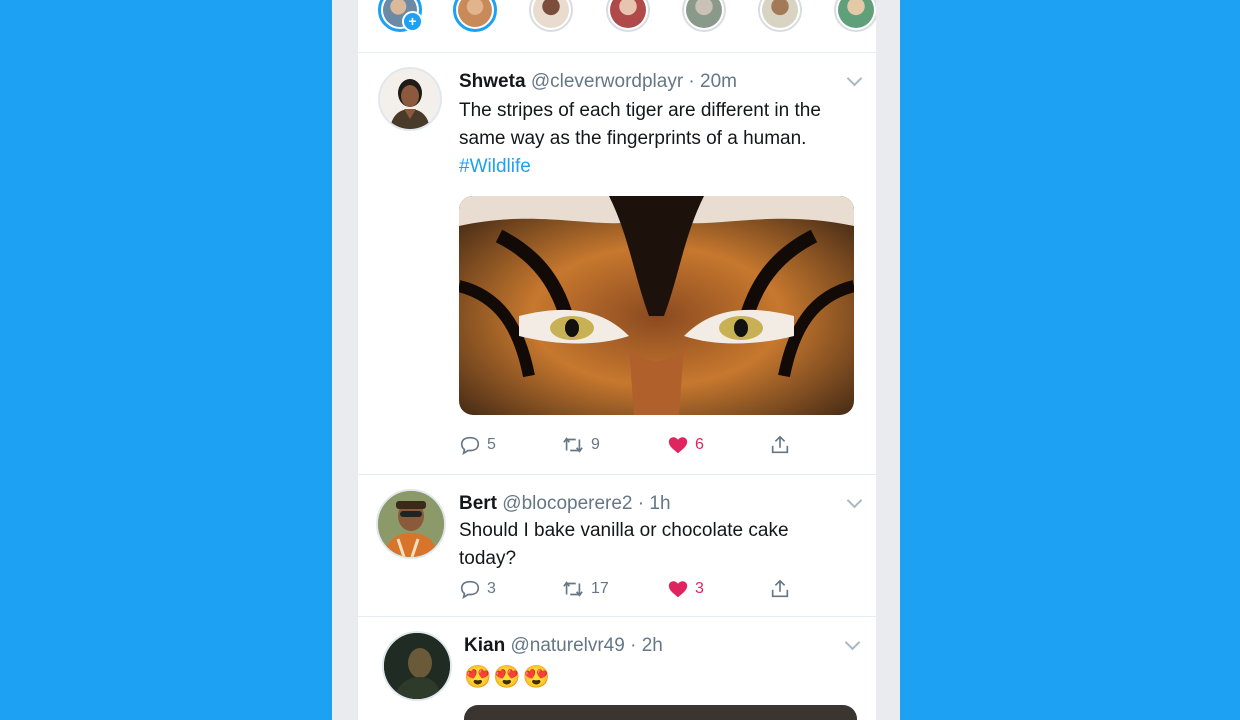 The height and width of the screenshot is (720, 1240). What do you see at coordinates (595, 444) in the screenshot?
I see `retweet-count: 9` at bounding box center [595, 444].